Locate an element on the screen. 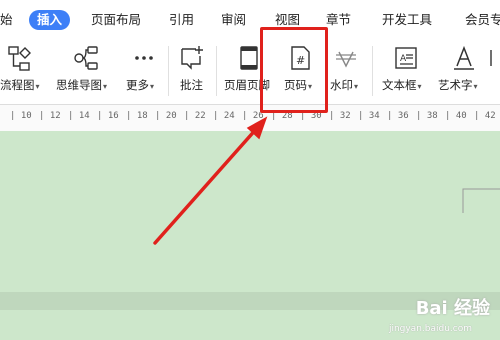  watermark-url: jingyan.baidu.com is located at coordinates (430, 329).